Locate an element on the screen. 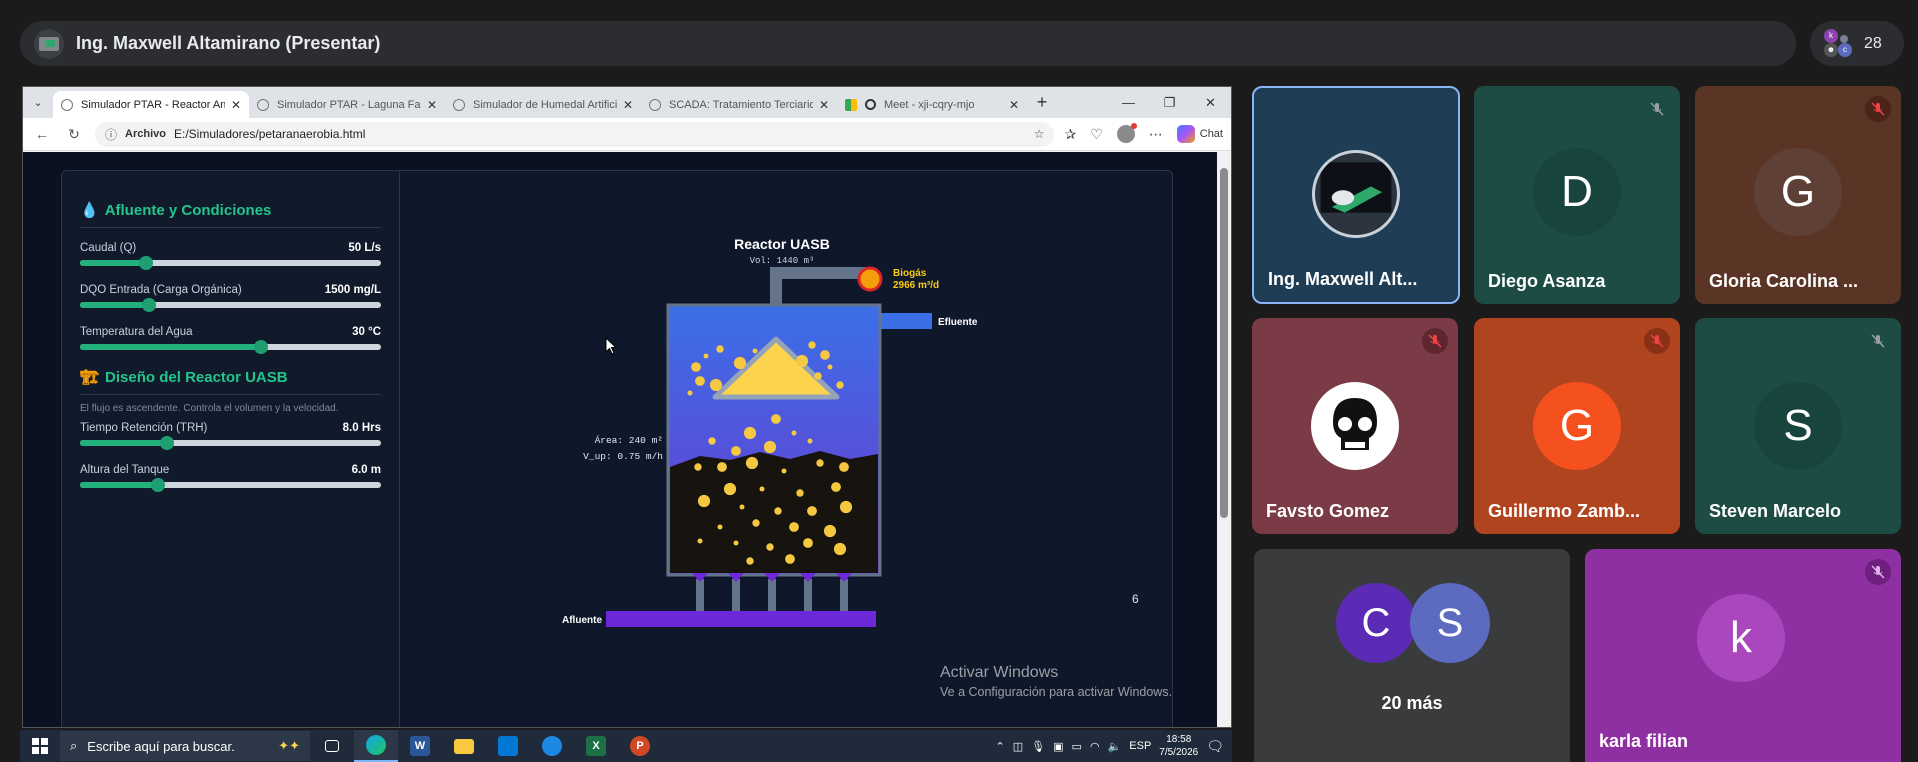  participant-tile-steven: S Steven Marcelo is located at coordinates (1798, 426).